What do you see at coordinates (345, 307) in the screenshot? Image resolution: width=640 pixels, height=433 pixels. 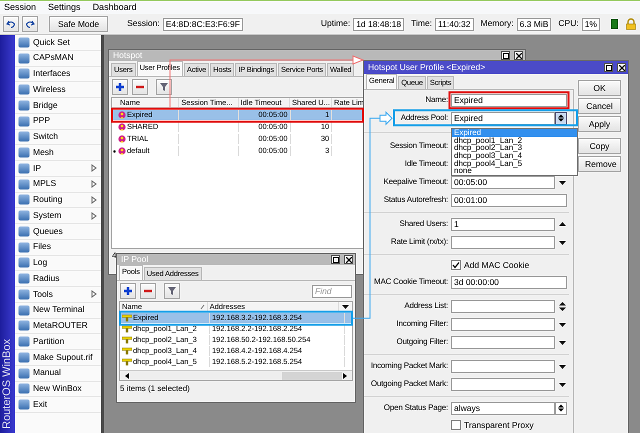 I see `column-menu-icon` at bounding box center [345, 307].